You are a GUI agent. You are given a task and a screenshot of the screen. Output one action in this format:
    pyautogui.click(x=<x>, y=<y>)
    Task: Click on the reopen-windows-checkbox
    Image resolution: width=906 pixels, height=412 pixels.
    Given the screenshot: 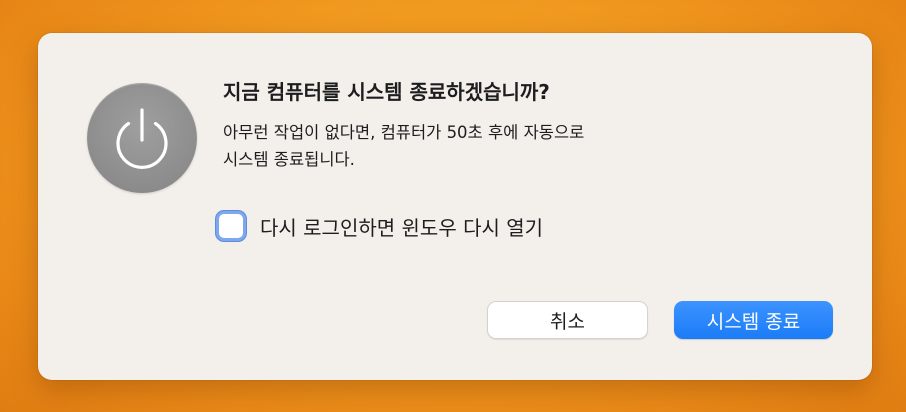 What is the action you would take?
    pyautogui.click(x=231, y=226)
    